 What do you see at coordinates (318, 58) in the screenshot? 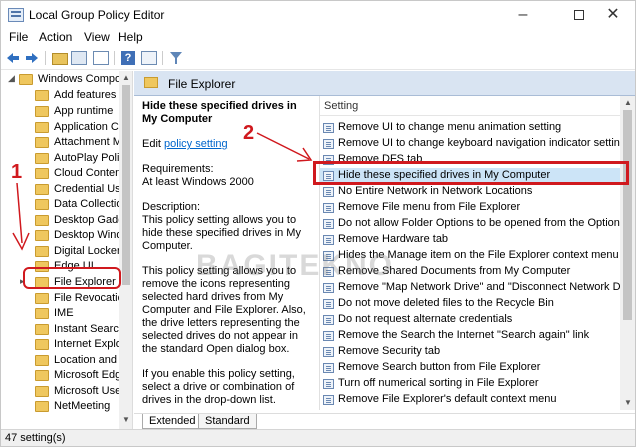
I see `toolbar: ?` at bounding box center [318, 58].